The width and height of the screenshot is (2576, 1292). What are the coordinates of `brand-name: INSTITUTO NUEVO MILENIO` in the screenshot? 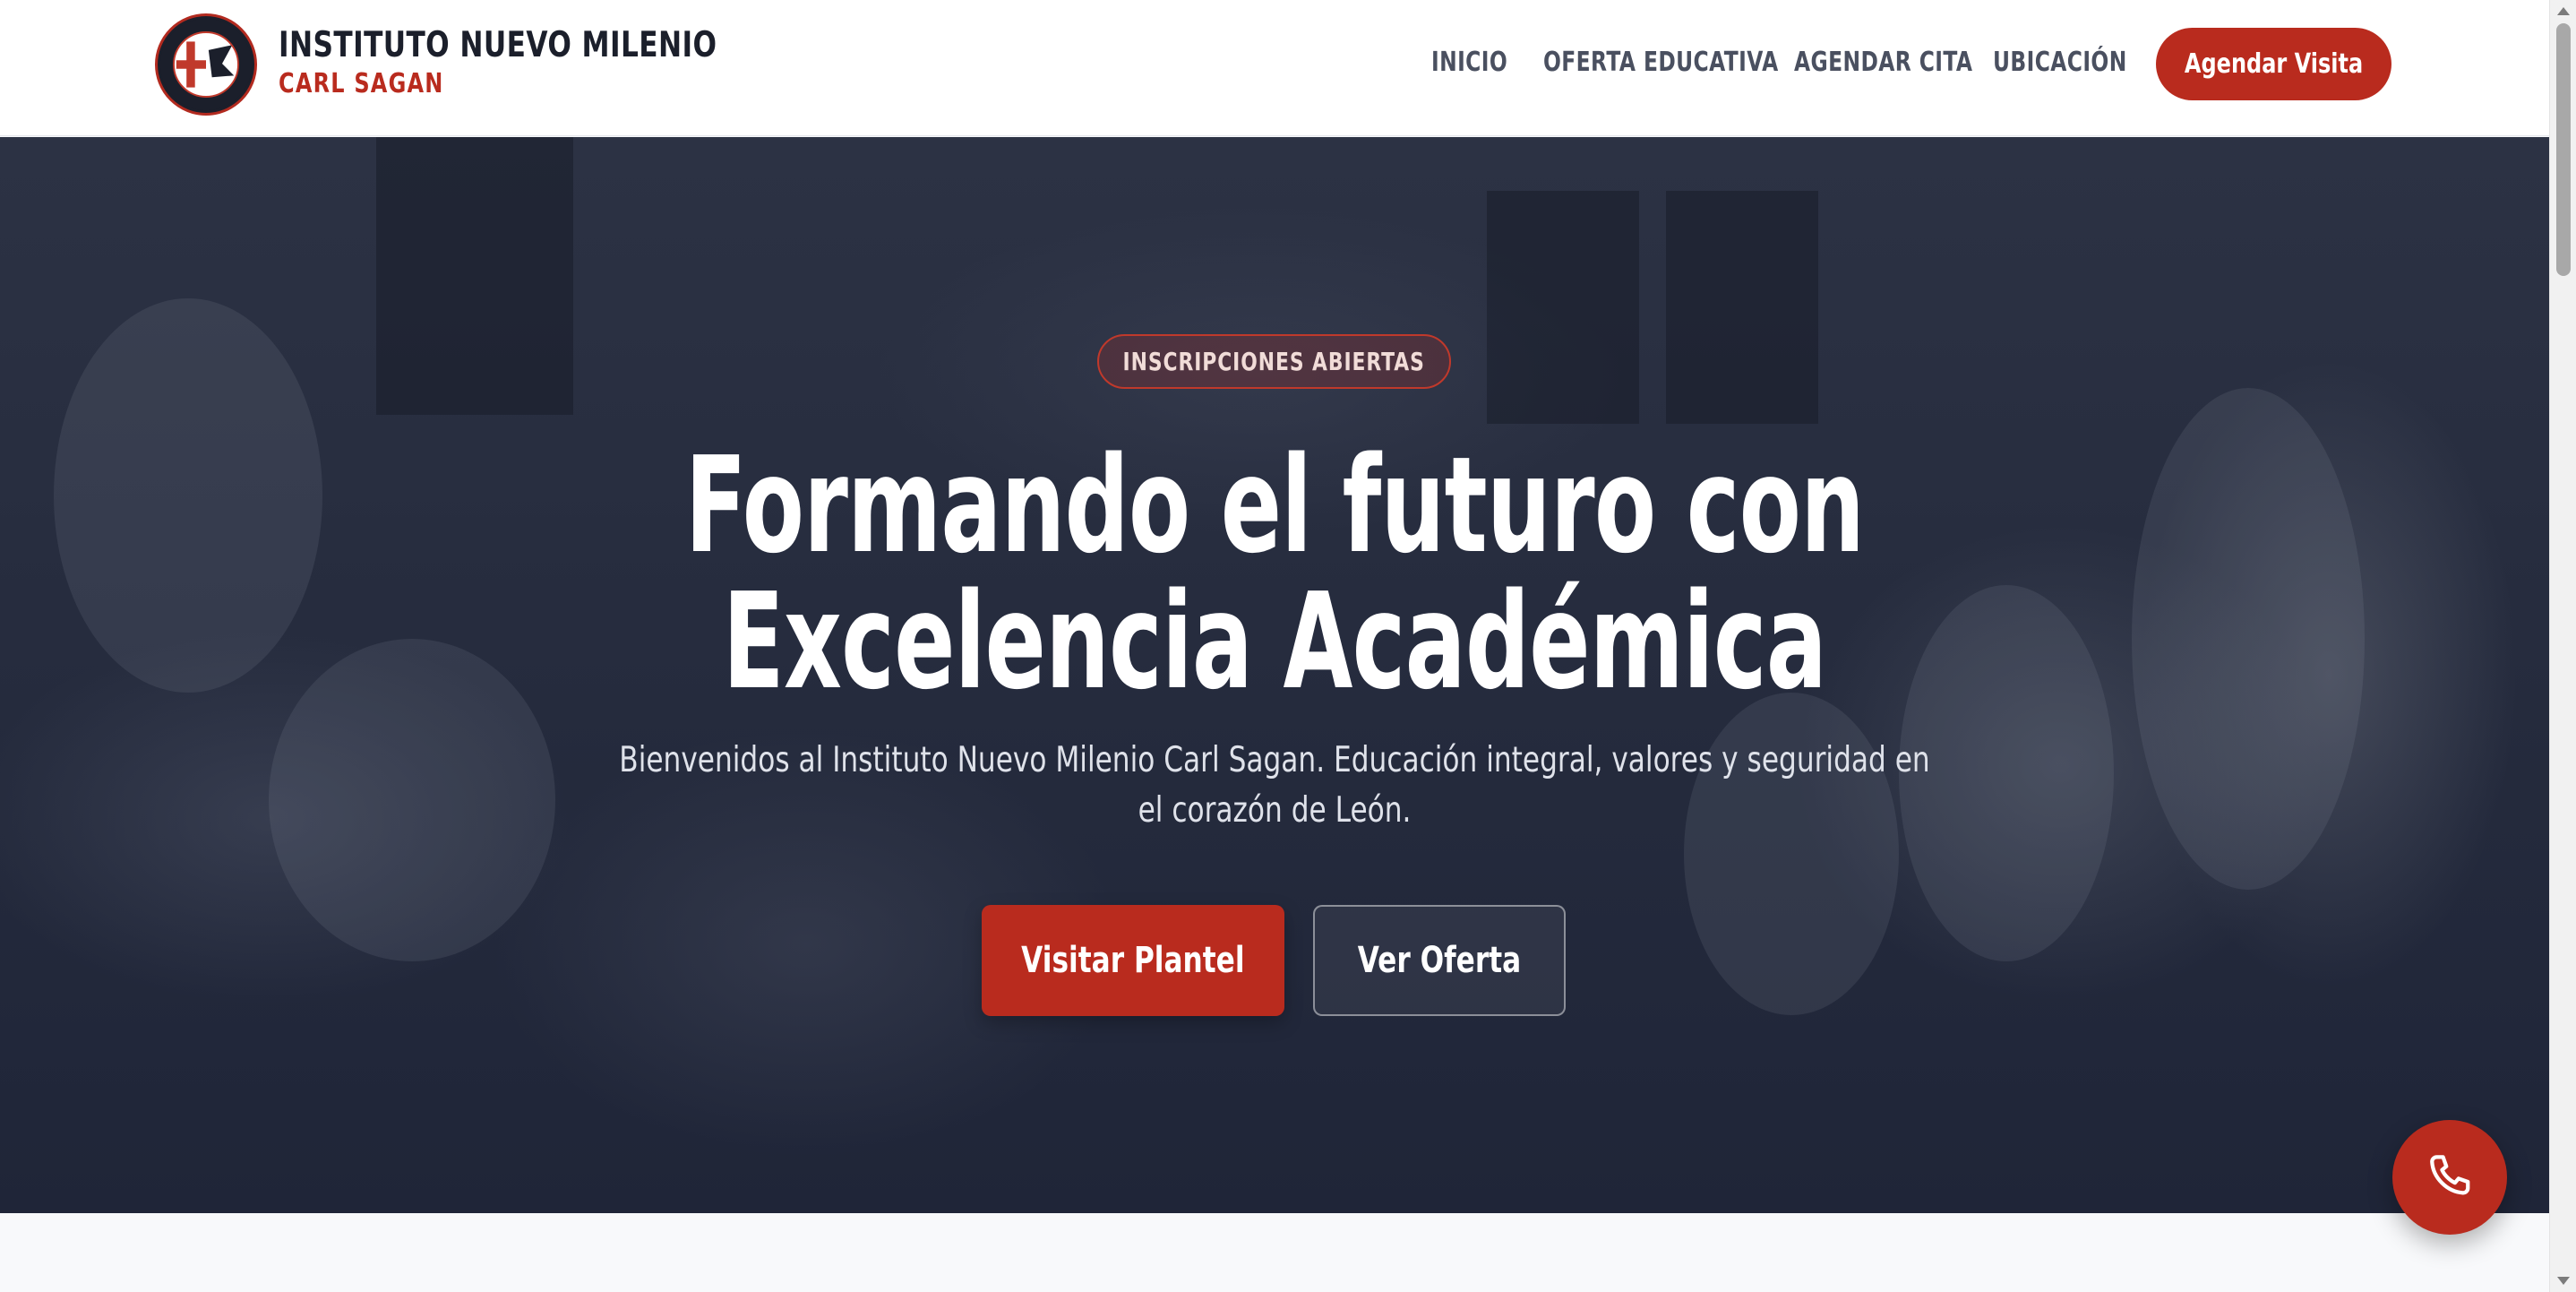 It's located at (498, 45).